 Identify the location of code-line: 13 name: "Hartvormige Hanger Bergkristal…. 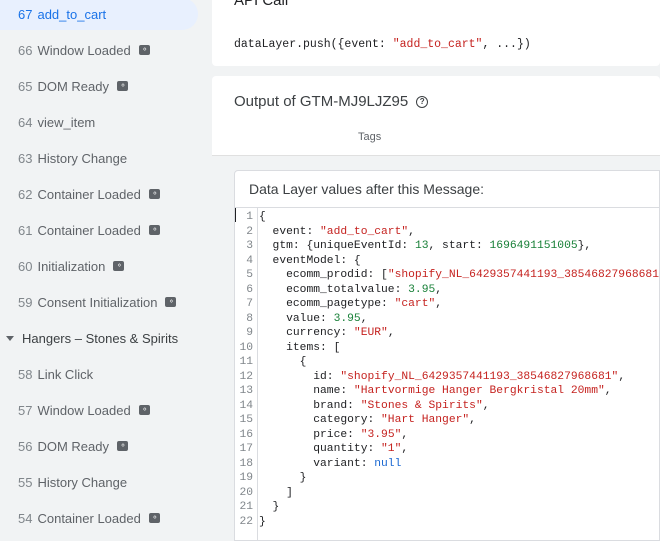
(423, 391).